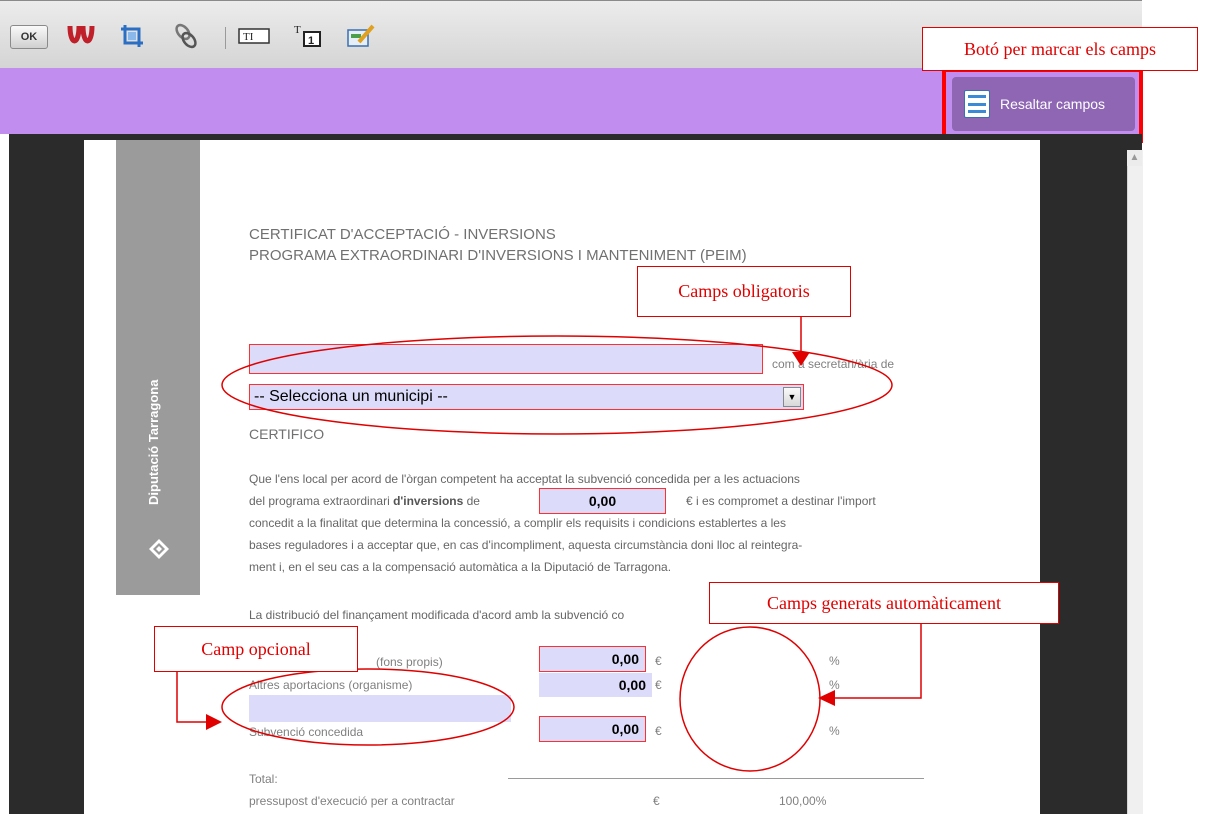 This screenshot has height=814, width=1217. Describe the element at coordinates (1060, 49) in the screenshot. I see `mark-fields-callout: Botó per marcar els camps` at that location.